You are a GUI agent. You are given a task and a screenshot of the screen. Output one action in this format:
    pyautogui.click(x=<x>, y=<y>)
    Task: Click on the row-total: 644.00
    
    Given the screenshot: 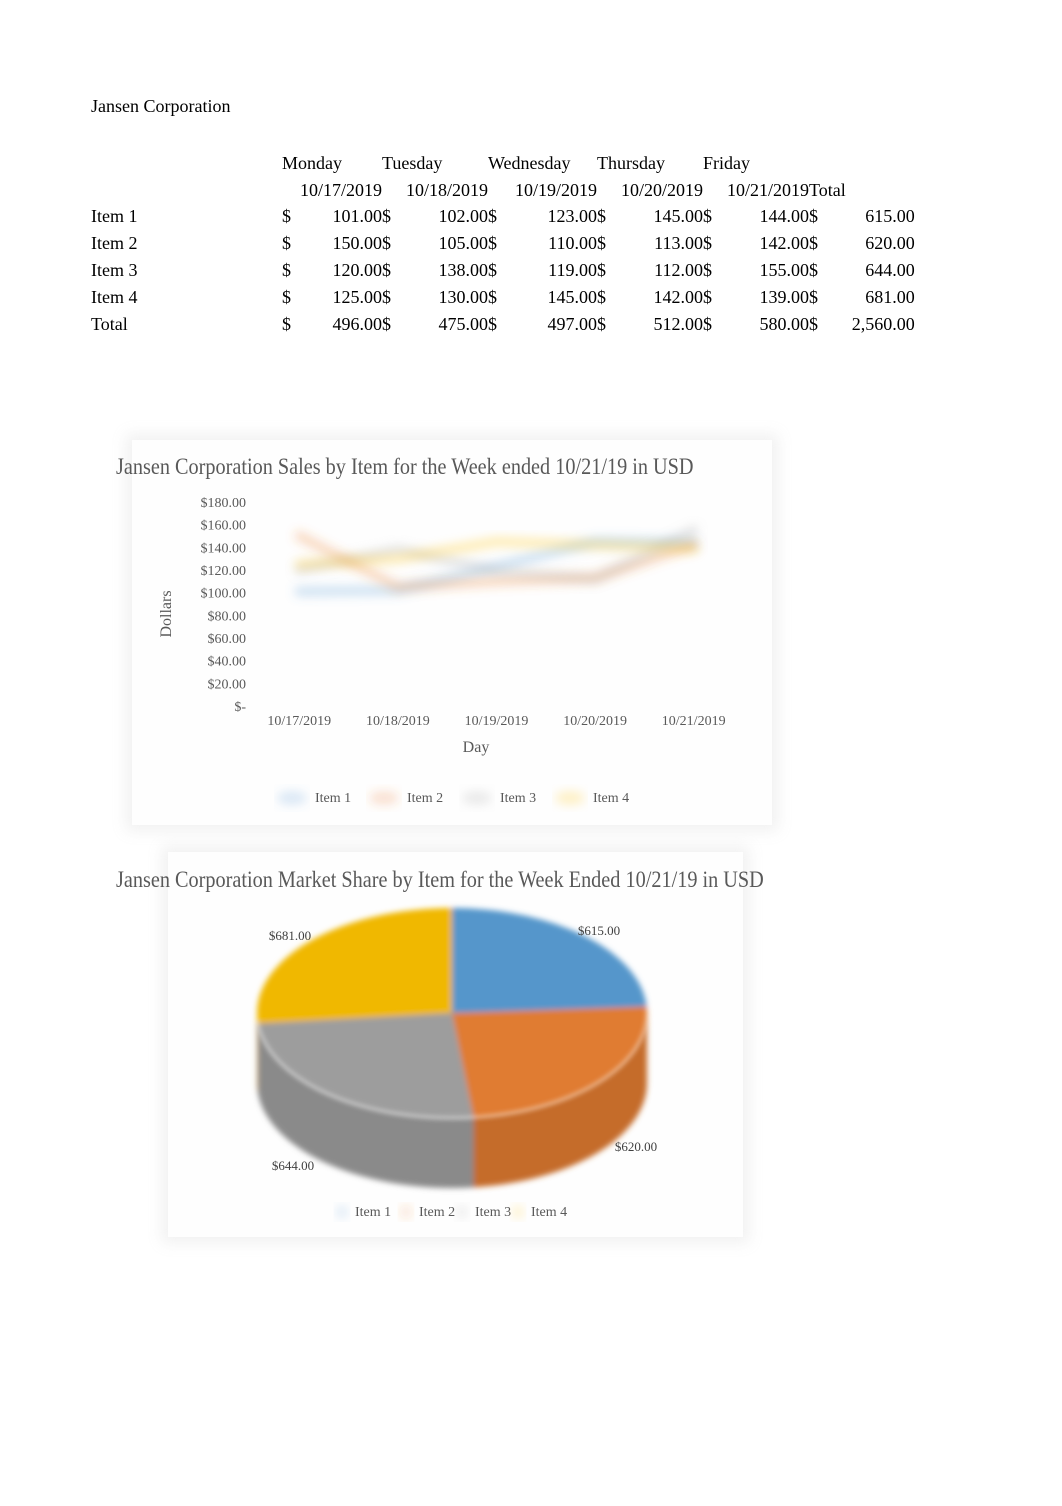 What is the action you would take?
    pyautogui.click(x=890, y=270)
    